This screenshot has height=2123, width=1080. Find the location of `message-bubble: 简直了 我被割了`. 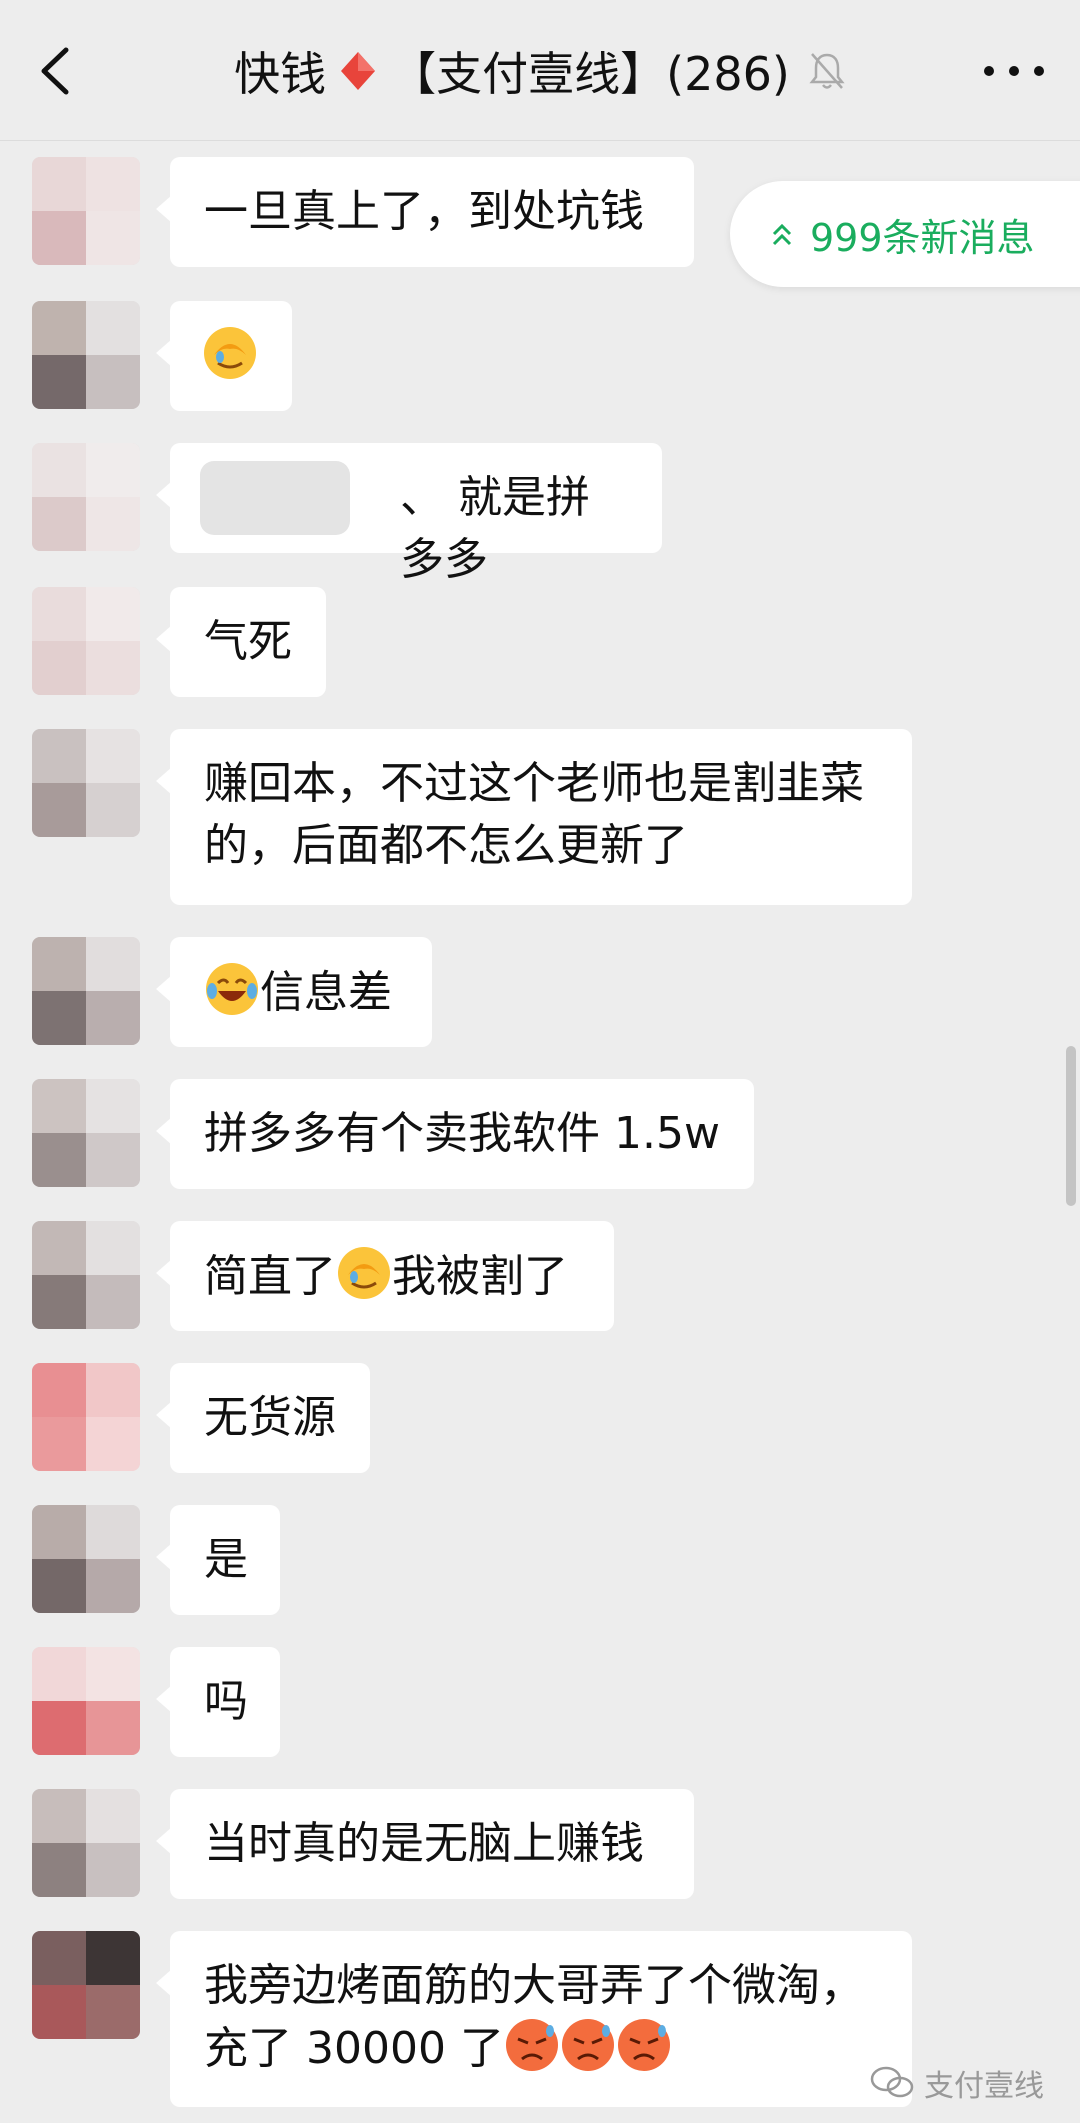

message-bubble: 简直了 我被割了 is located at coordinates (385, 1276).